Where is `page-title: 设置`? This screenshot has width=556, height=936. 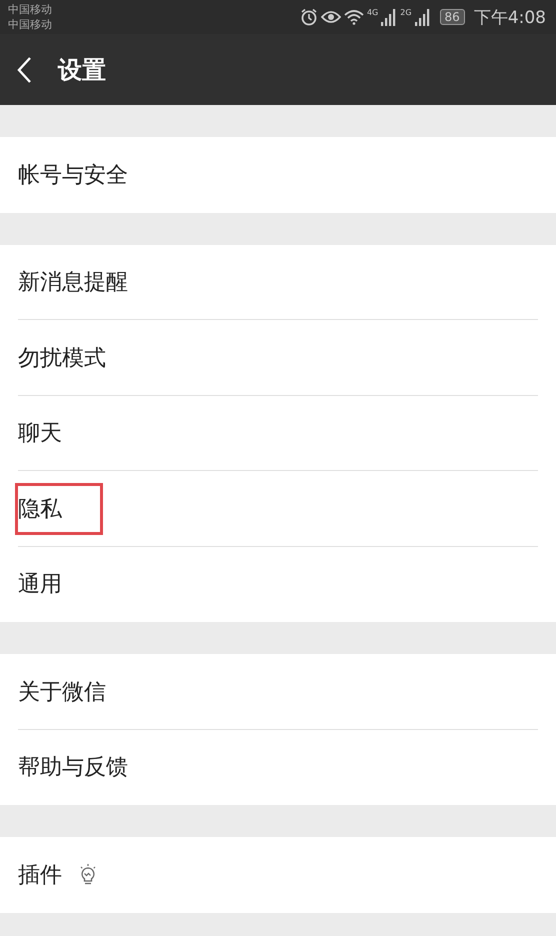
page-title: 设置 is located at coordinates (82, 70).